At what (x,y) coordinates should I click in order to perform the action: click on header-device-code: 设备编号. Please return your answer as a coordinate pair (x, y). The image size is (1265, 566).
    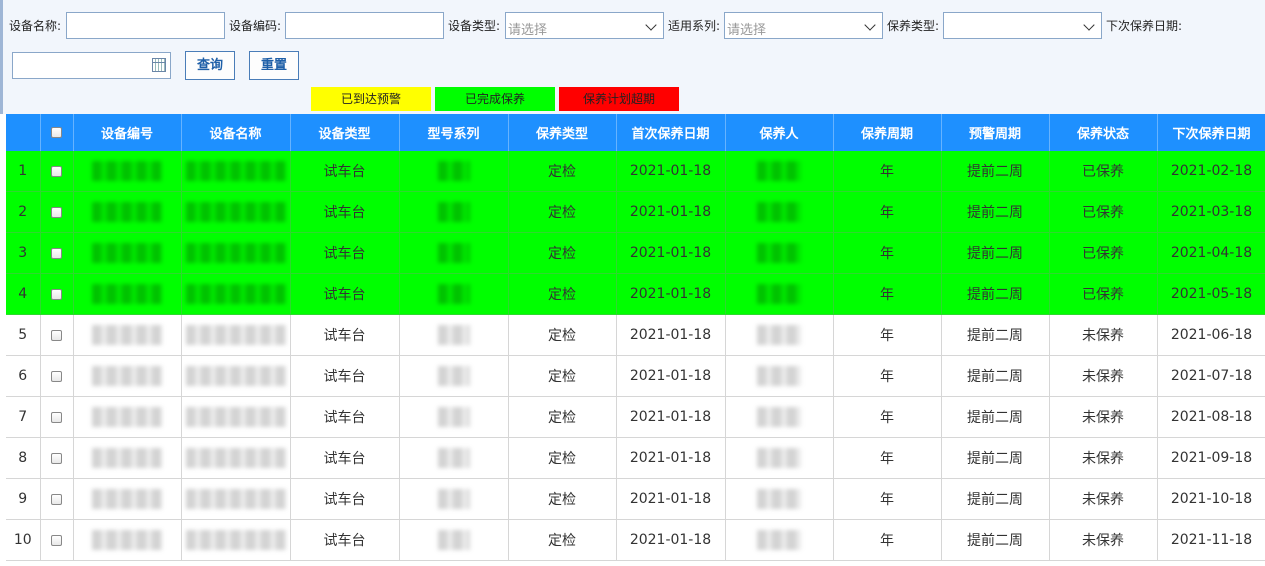
    Looking at the image, I should click on (127, 132).